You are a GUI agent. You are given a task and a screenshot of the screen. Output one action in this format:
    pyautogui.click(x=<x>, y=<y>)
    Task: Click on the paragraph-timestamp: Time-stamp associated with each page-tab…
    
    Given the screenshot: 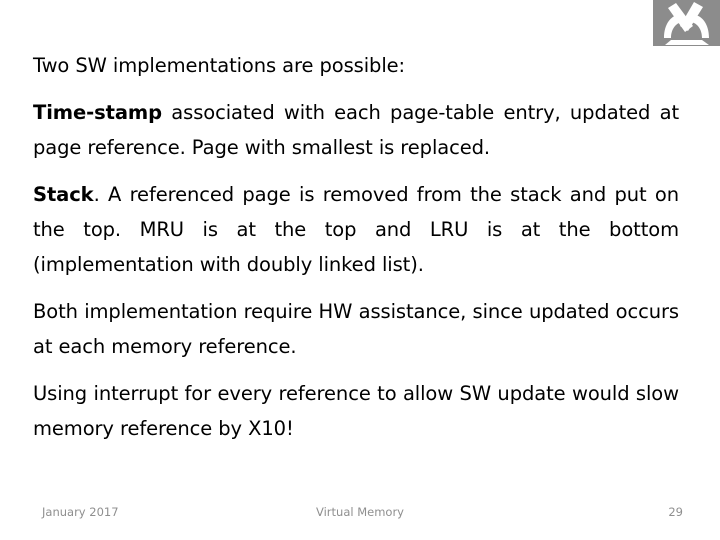 What is the action you would take?
    pyautogui.click(x=356, y=130)
    